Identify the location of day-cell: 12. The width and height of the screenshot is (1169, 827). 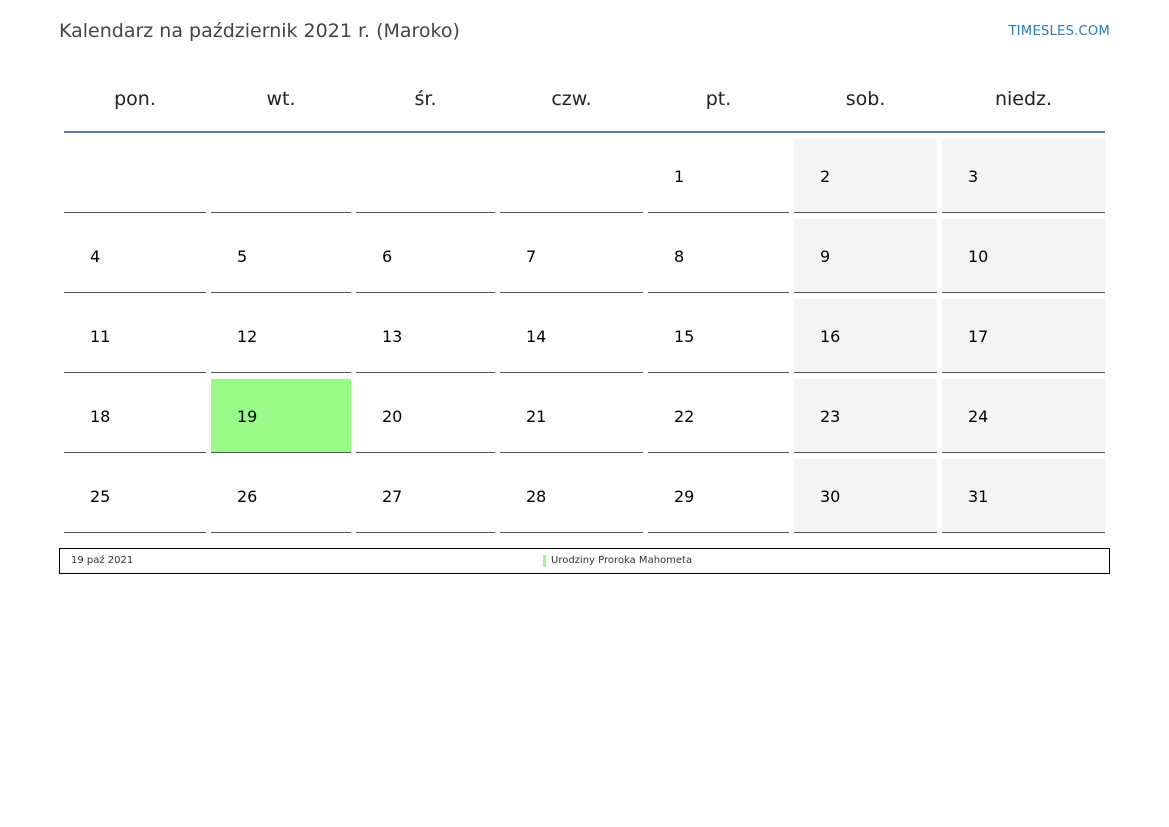
(281, 336).